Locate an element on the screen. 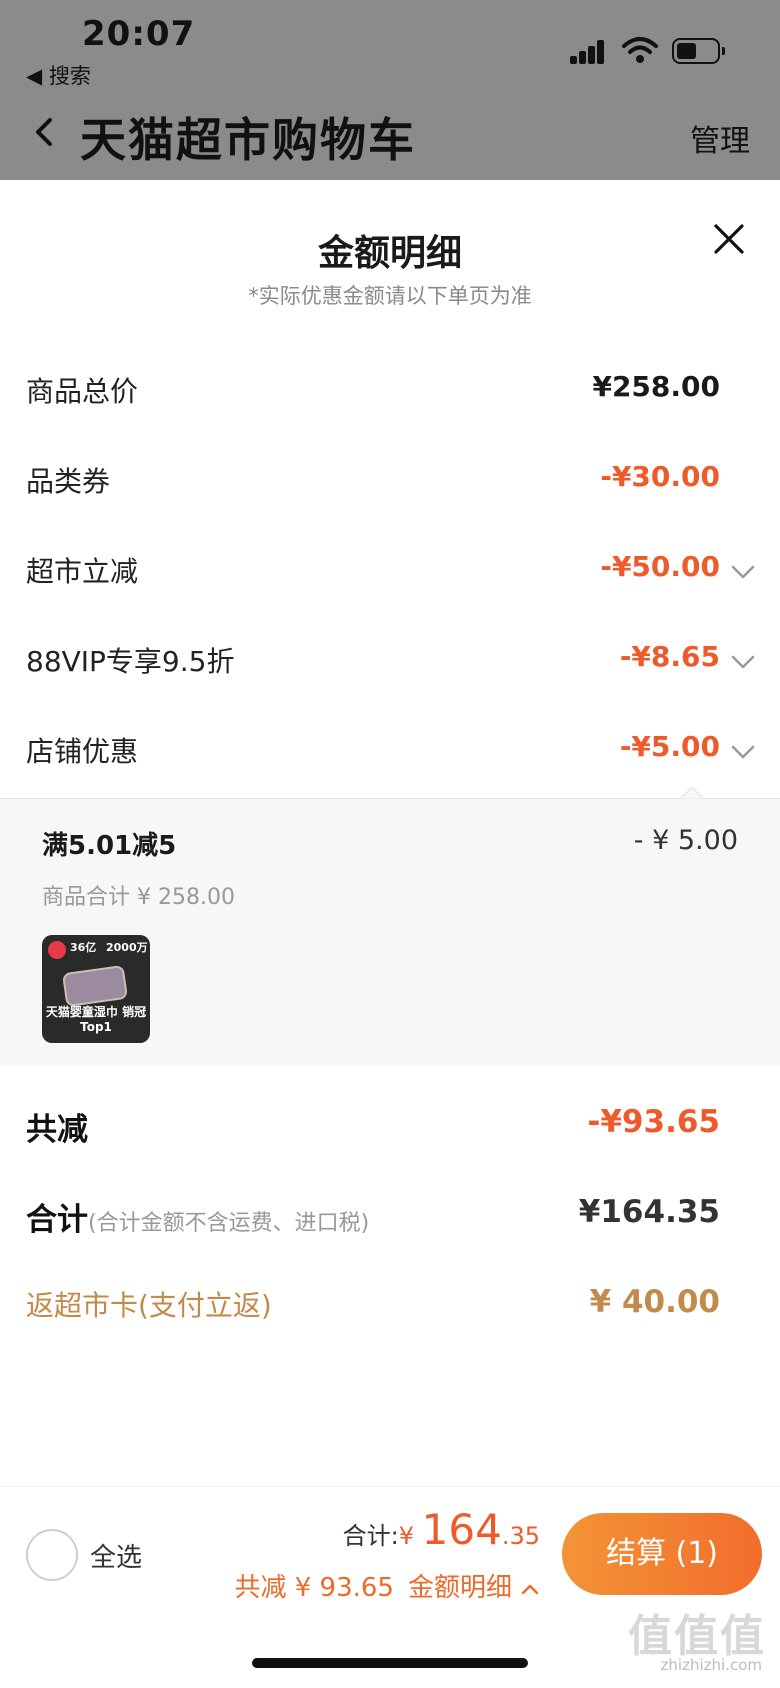  status-bar: 20:07 ◀ 搜索 is located at coordinates (390, 45).